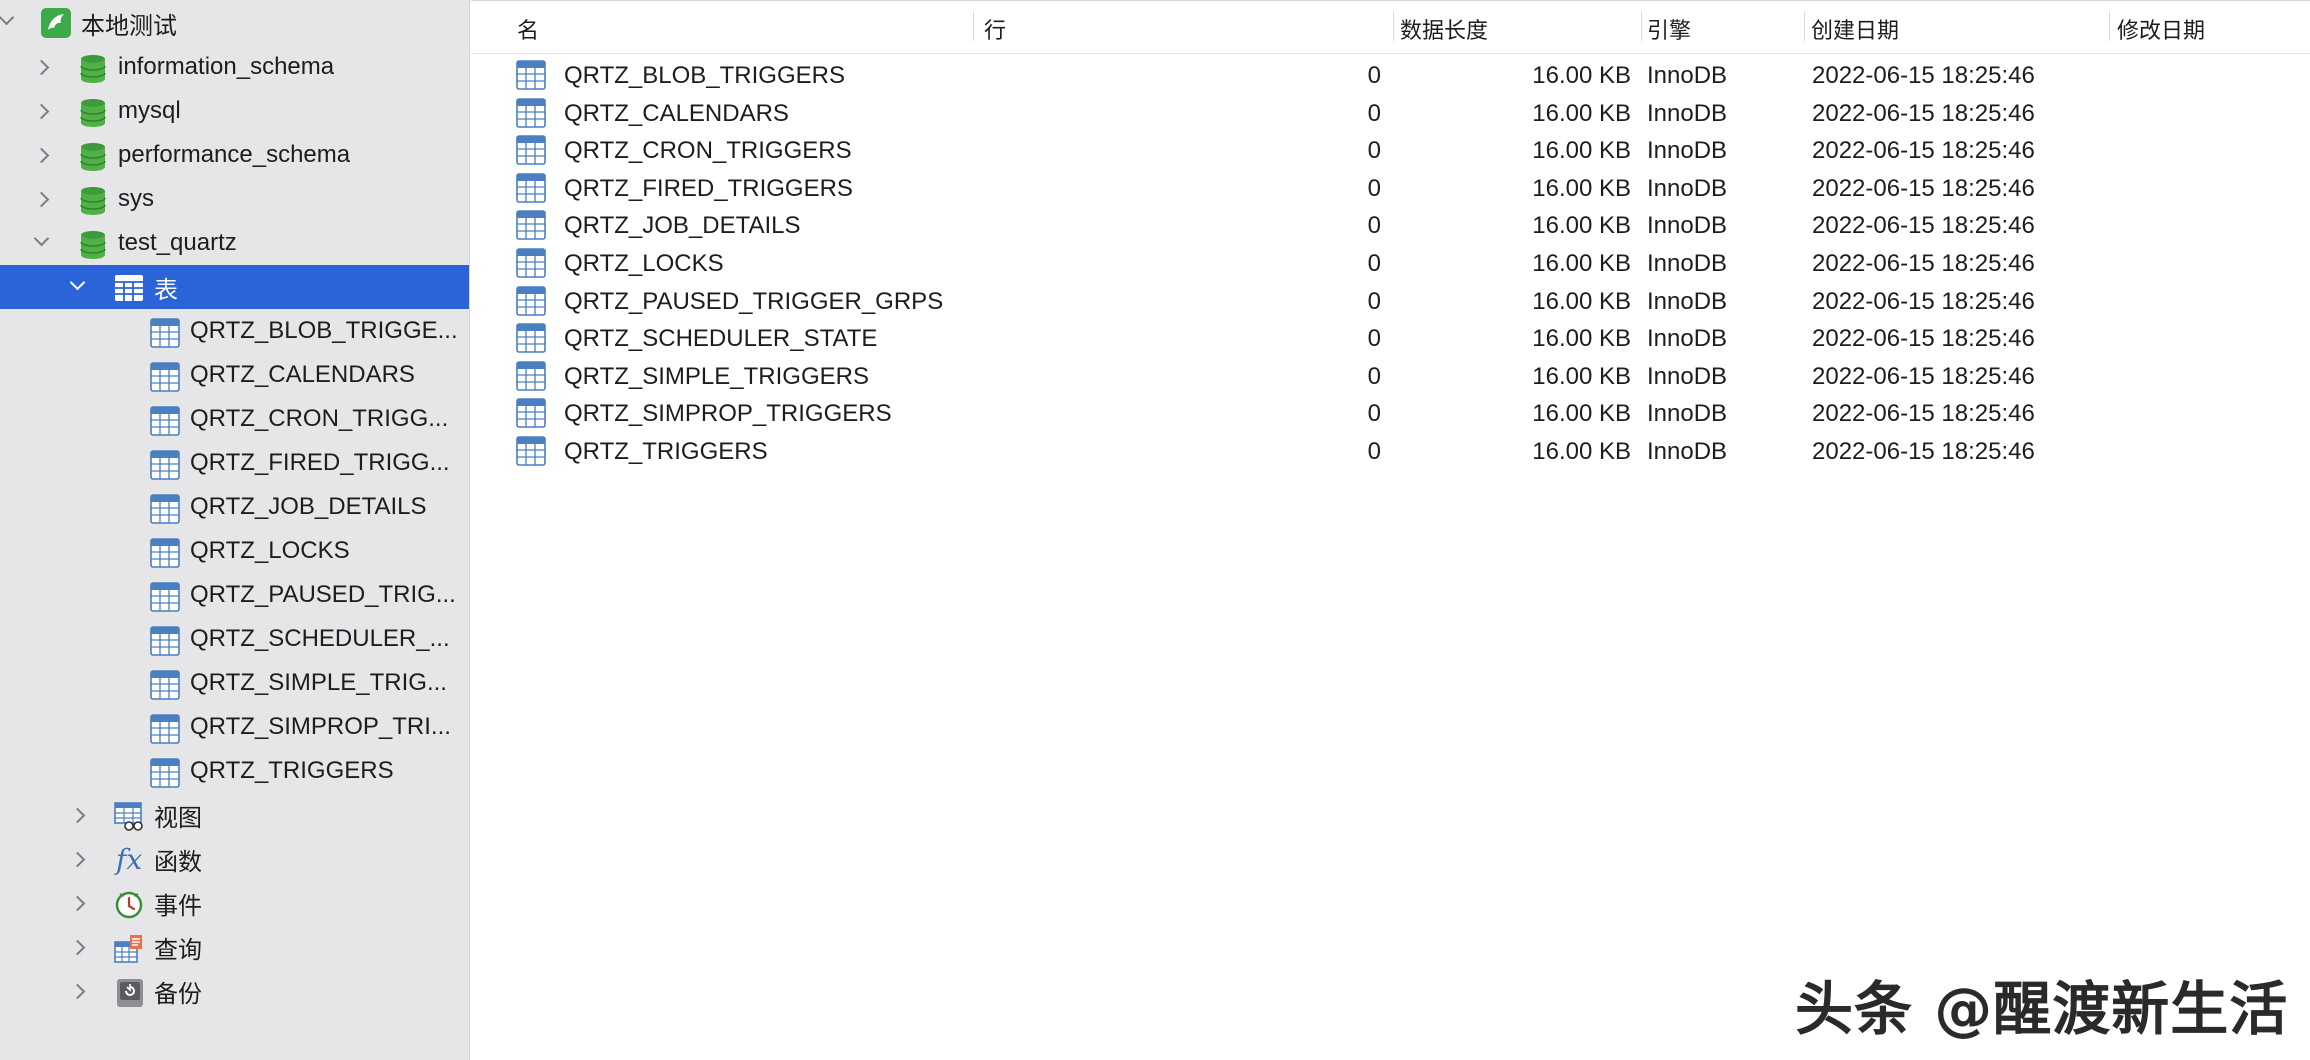 The height and width of the screenshot is (1060, 2310). I want to click on cell-name: QRTZ_CRON_TRIGGERS, so click(708, 151).